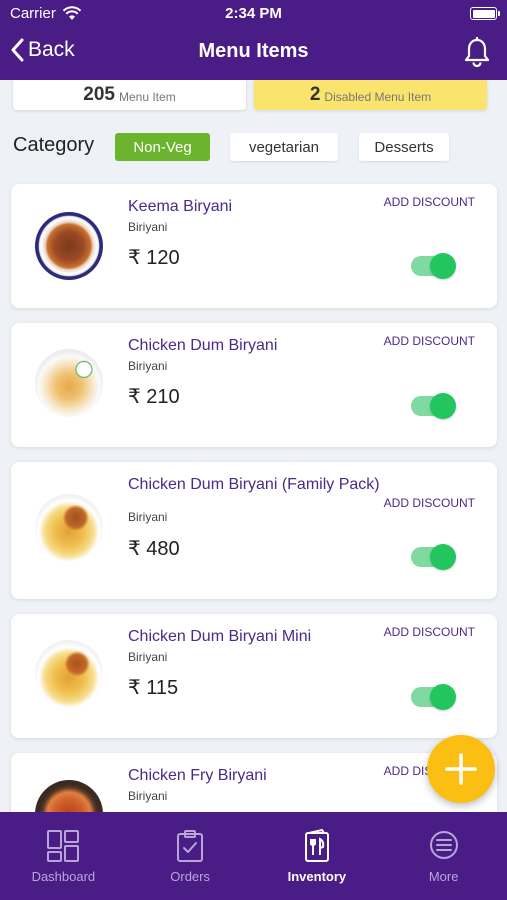 The image size is (507, 900). What do you see at coordinates (254, 484) in the screenshot?
I see `item-name: Chicken Dum Biryani (Family Pack)` at bounding box center [254, 484].